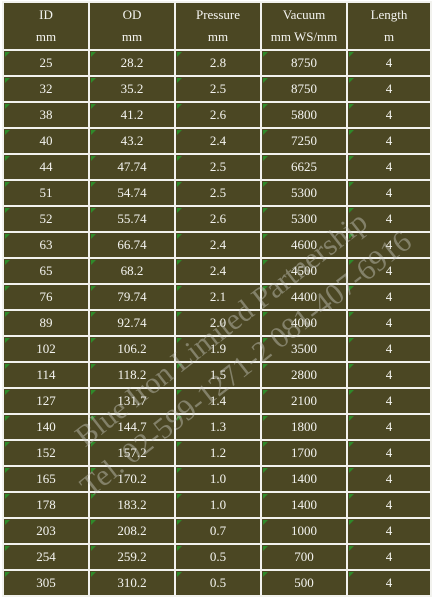  What do you see at coordinates (132, 557) in the screenshot?
I see `od-cell: 259.2` at bounding box center [132, 557].